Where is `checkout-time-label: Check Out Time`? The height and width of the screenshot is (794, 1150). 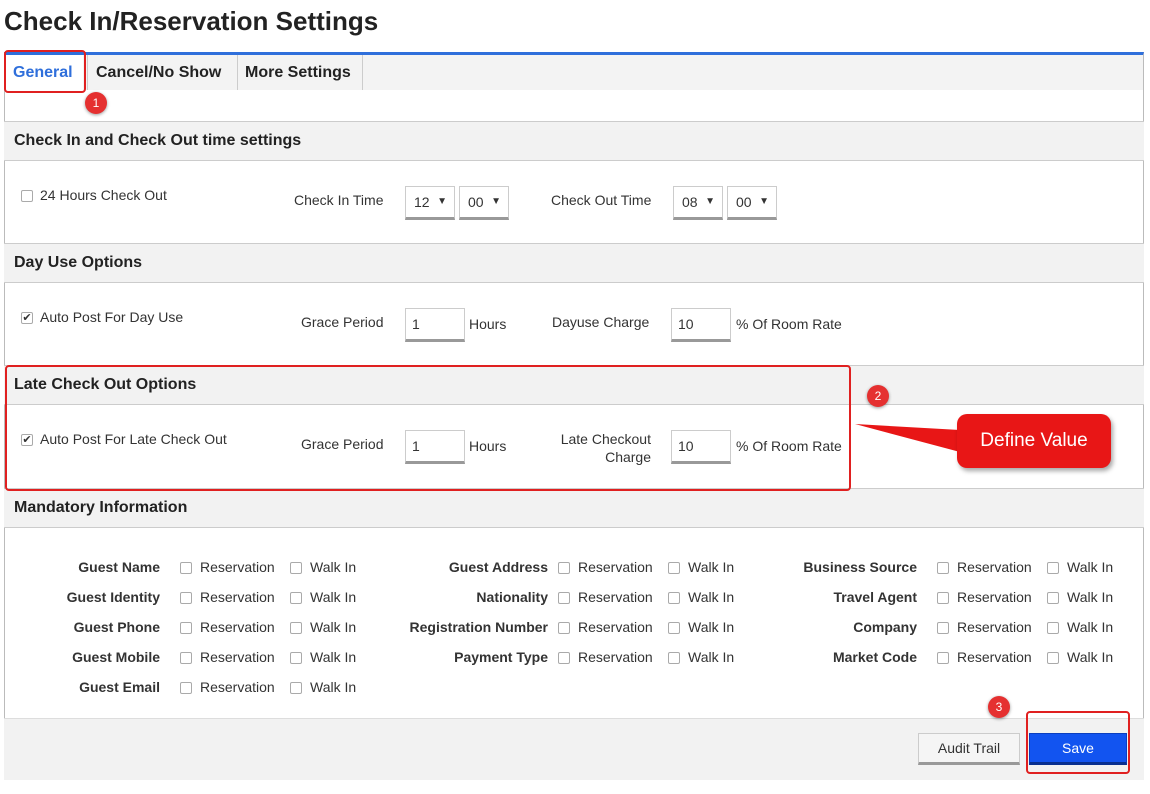 checkout-time-label: Check Out Time is located at coordinates (601, 200).